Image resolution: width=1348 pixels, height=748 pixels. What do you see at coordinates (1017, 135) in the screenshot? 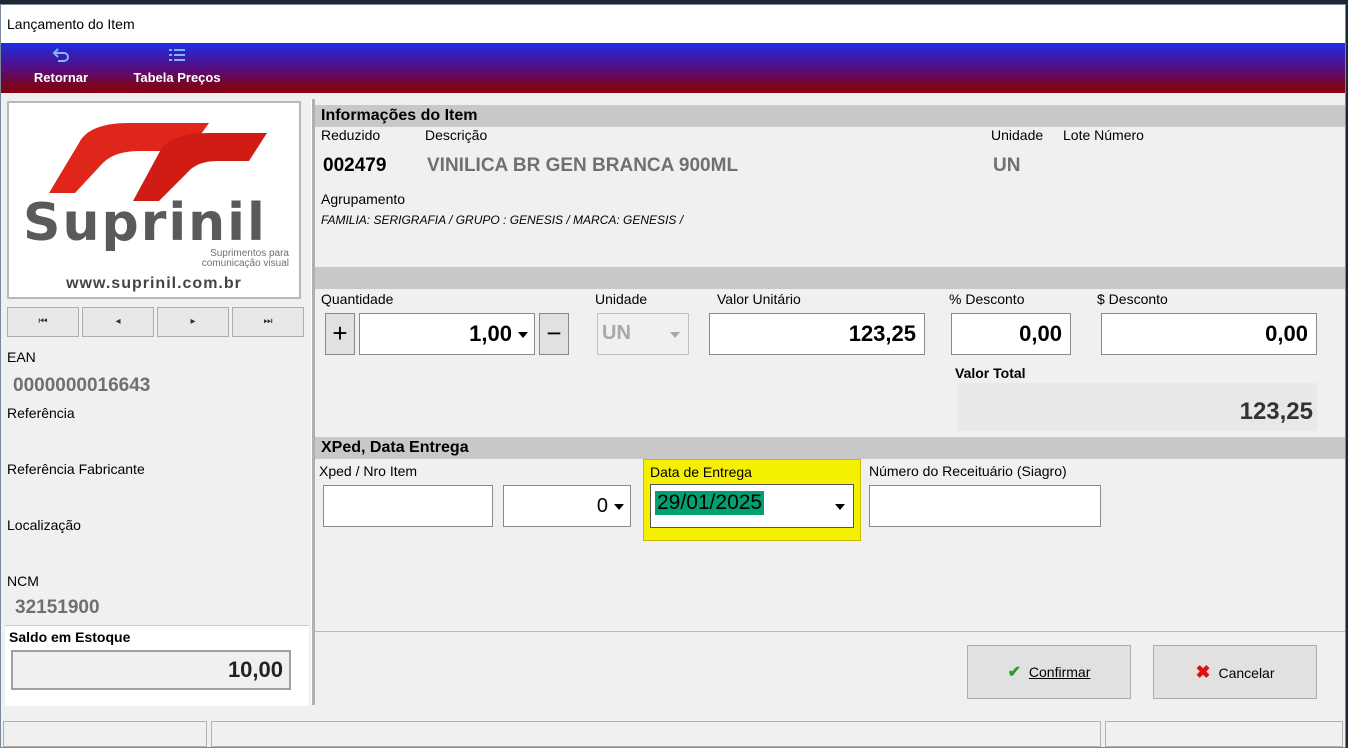
I see `unit-label: Unidade` at bounding box center [1017, 135].